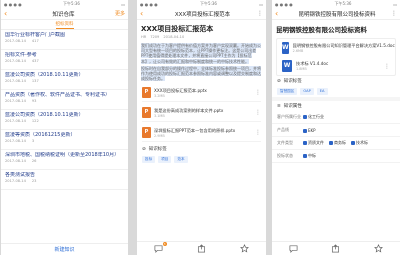 The image size is (400, 255). I want to click on tag-chip: OAP, so click(307, 91).